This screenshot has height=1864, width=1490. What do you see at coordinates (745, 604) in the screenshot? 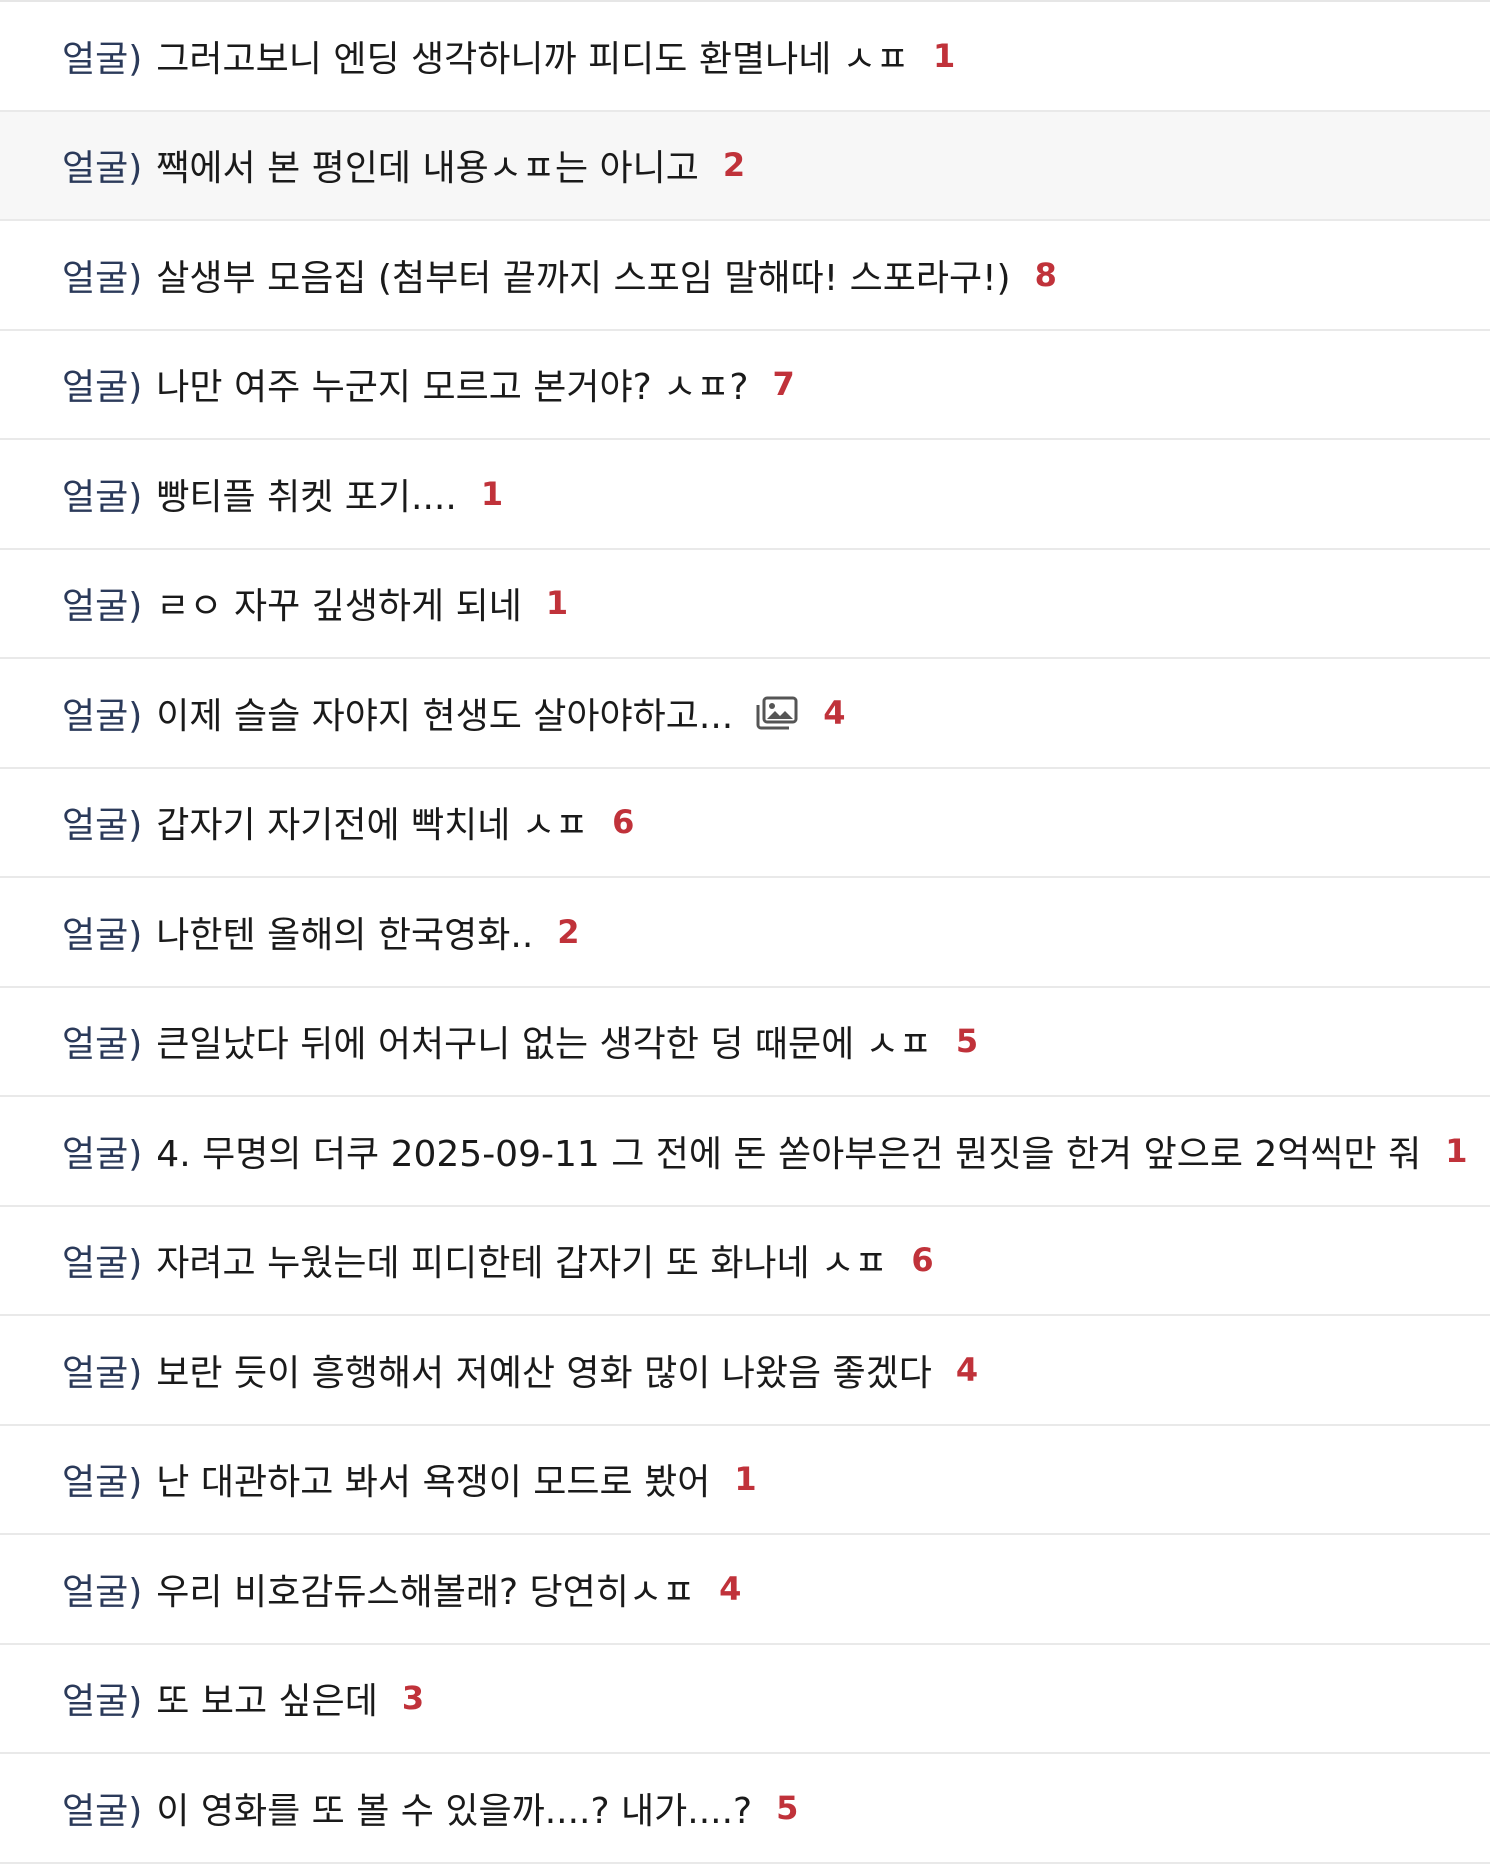
I see `post-row: 얼굴) ㄹㅇ 자꾸 깊생하게 되네 1` at bounding box center [745, 604].